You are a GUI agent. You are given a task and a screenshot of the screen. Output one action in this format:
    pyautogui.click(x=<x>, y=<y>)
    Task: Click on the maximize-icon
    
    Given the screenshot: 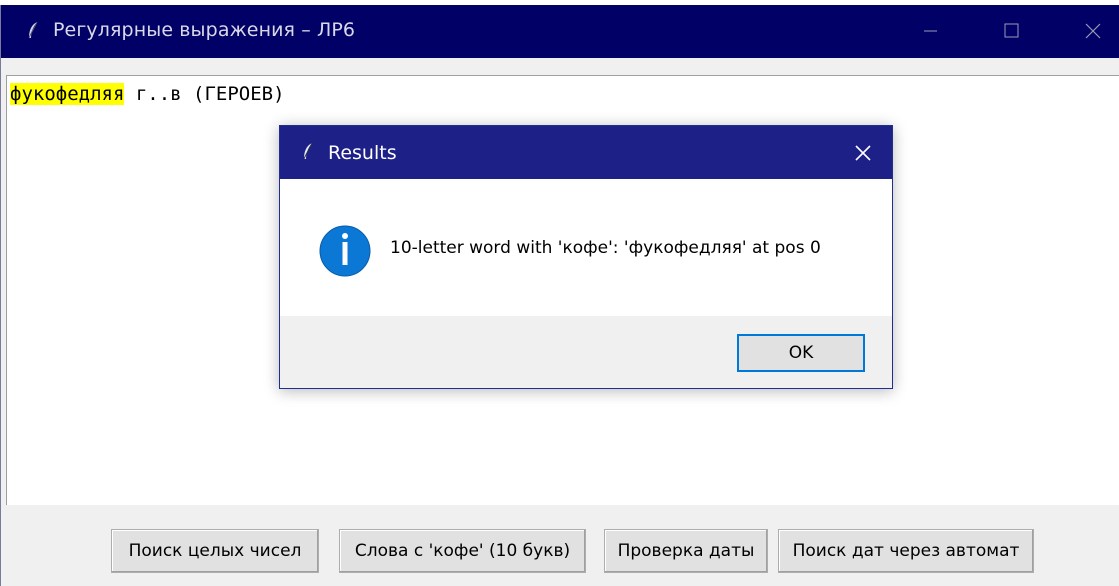 What is the action you would take?
    pyautogui.click(x=1012, y=30)
    